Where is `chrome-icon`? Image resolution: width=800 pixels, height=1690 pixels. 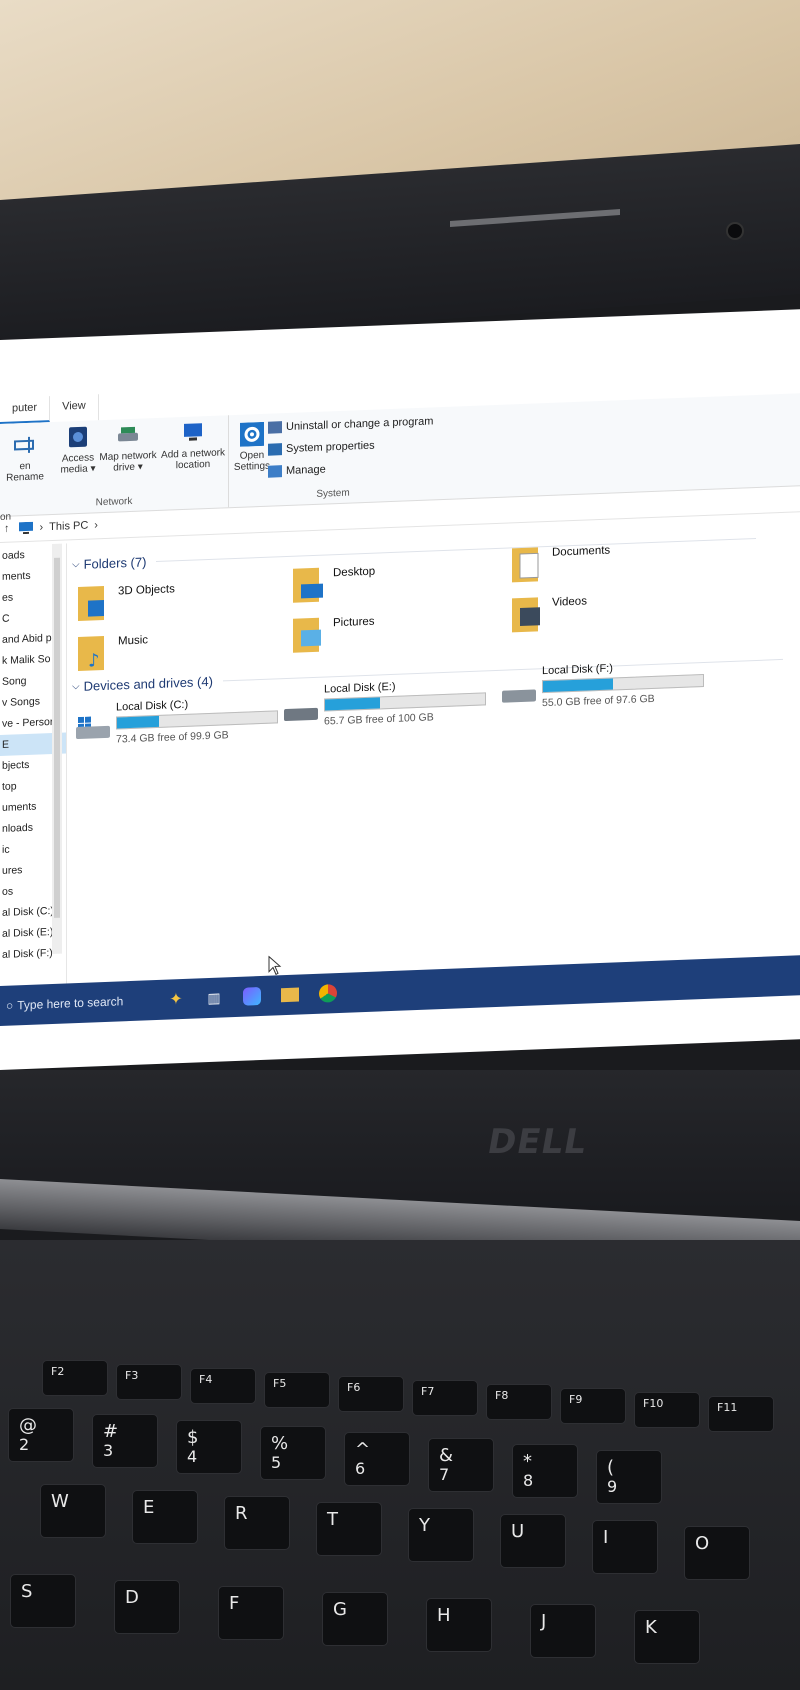 chrome-icon is located at coordinates (328, 993).